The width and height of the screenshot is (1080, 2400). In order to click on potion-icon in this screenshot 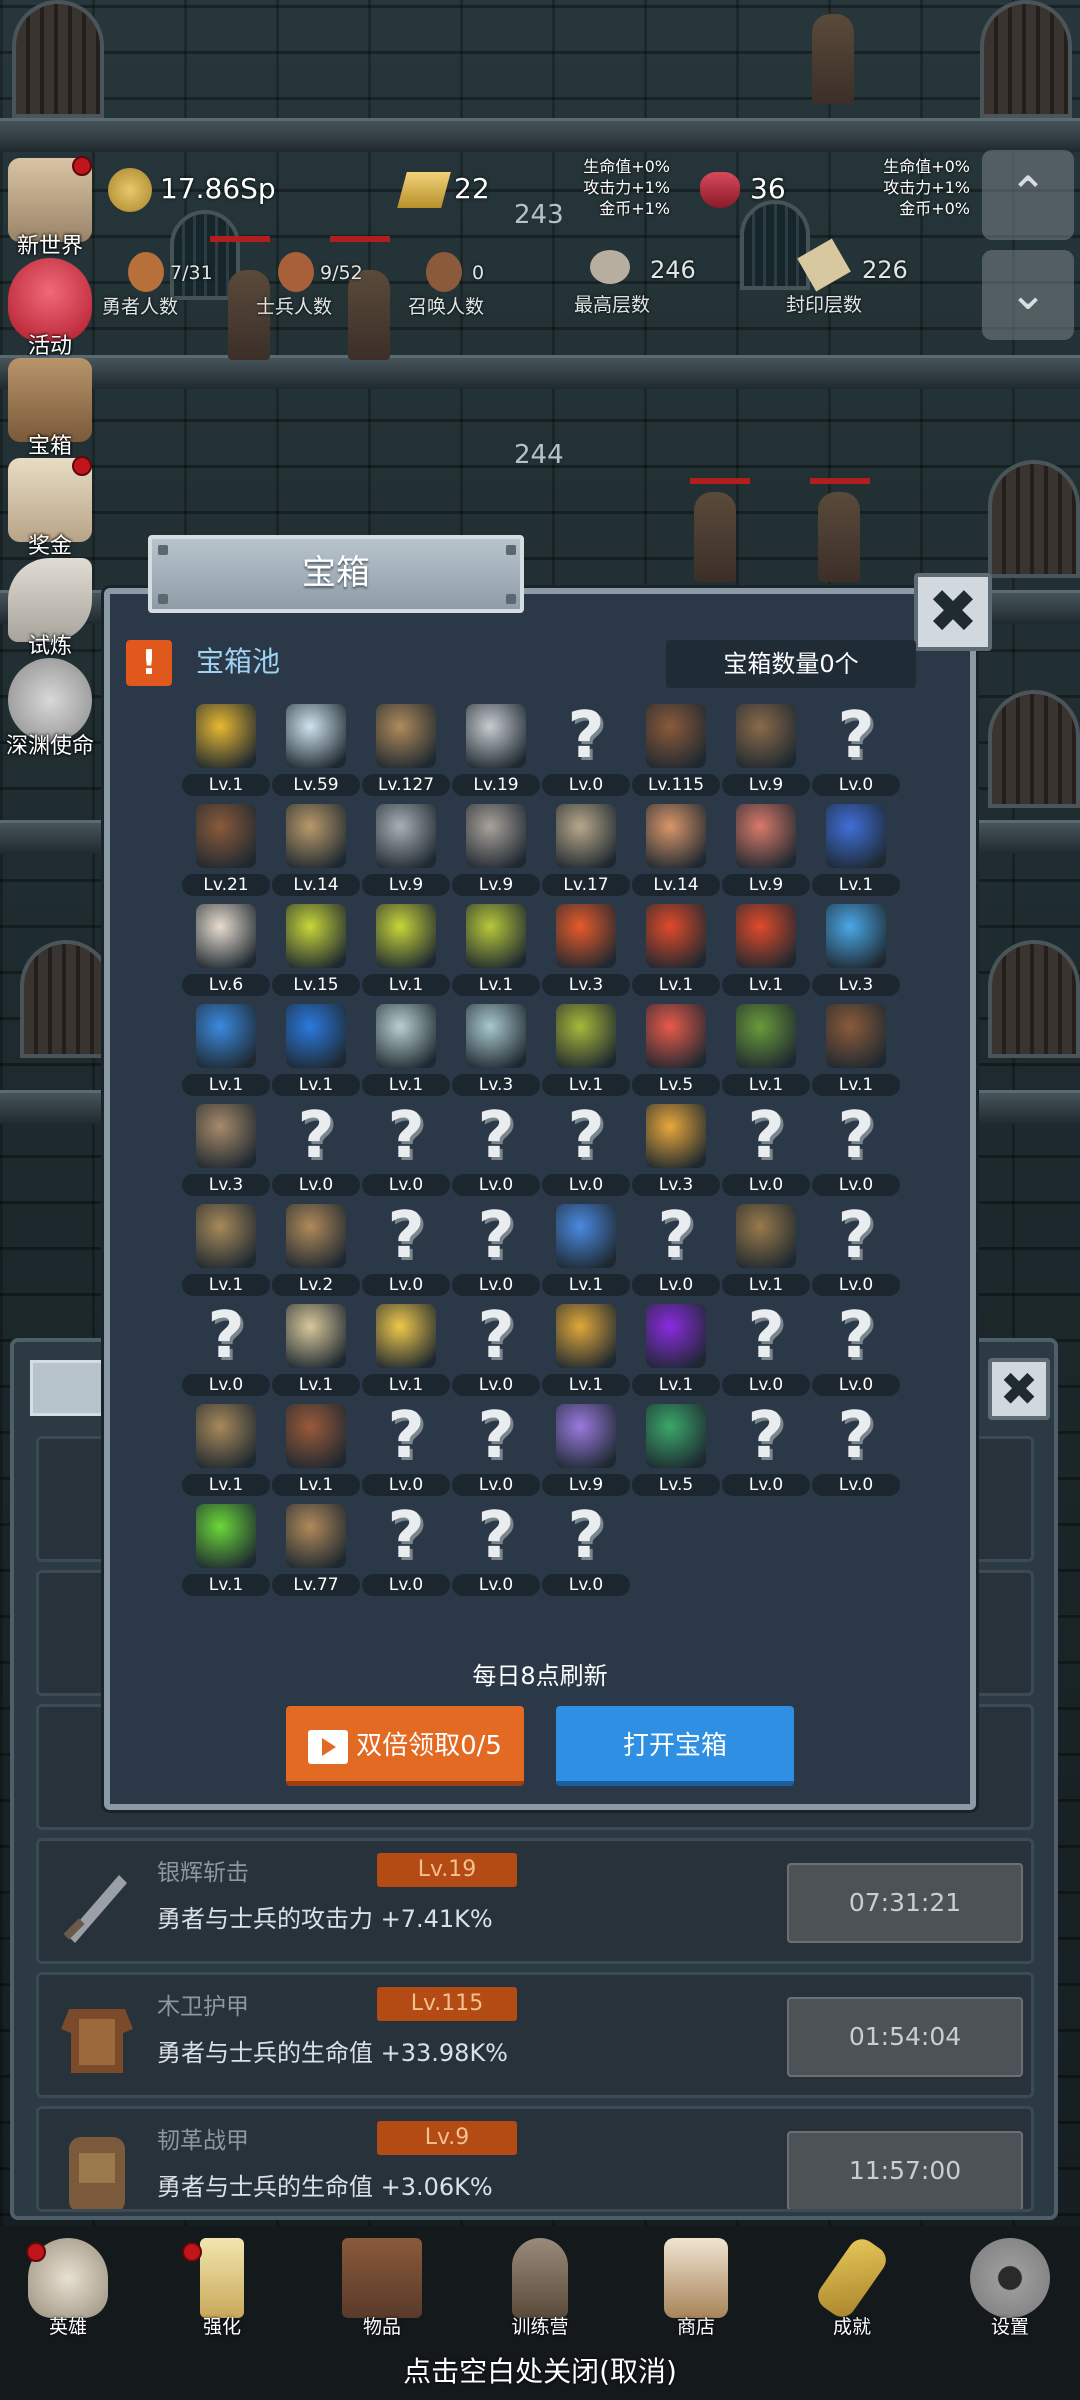, I will do `click(586, 936)`.